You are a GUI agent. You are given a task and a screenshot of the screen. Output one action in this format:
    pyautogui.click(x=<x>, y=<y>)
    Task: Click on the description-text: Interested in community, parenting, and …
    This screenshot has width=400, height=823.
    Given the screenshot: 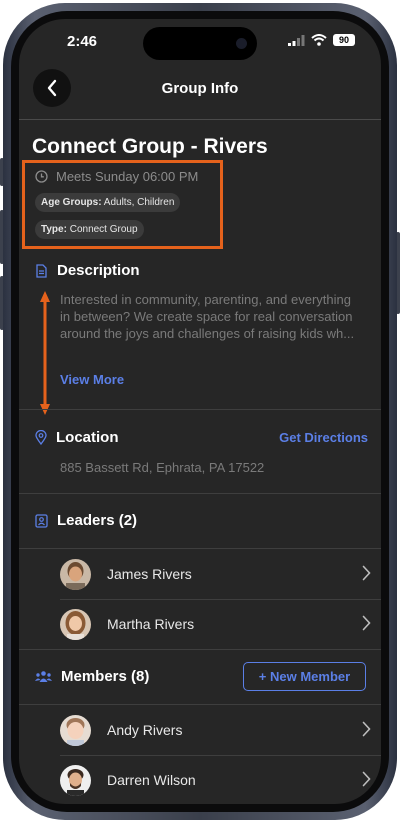 What is the action you would take?
    pyautogui.click(x=207, y=316)
    